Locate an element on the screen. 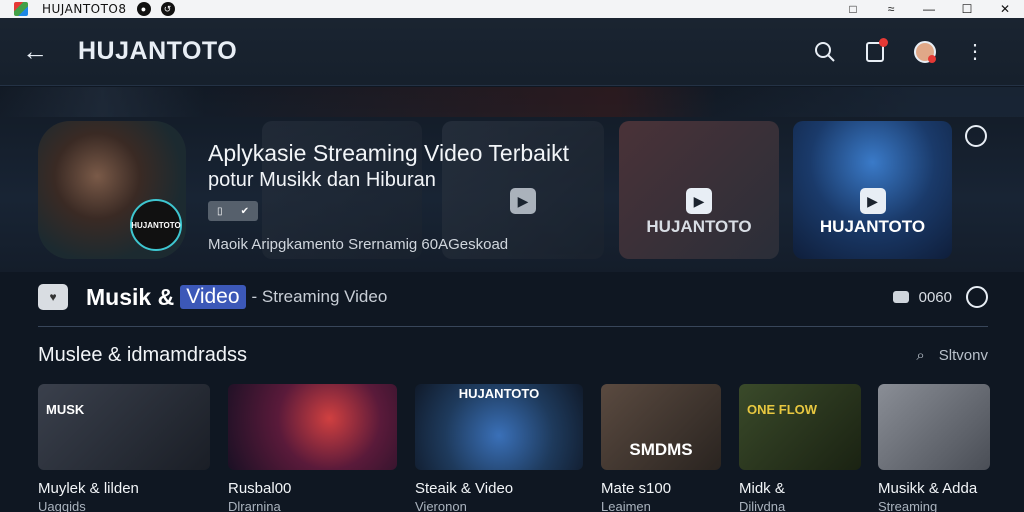  app-icon is located at coordinates (21, 9).